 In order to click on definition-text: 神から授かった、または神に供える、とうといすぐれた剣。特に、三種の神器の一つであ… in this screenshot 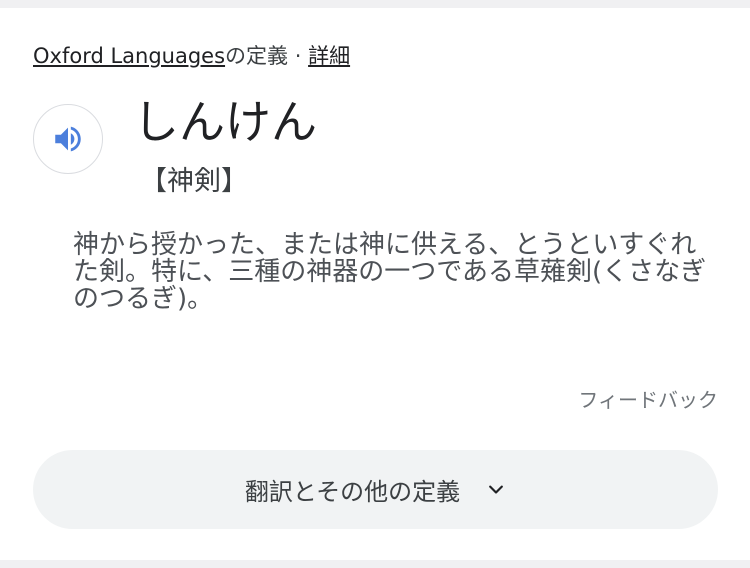, I will do `click(390, 272)`.